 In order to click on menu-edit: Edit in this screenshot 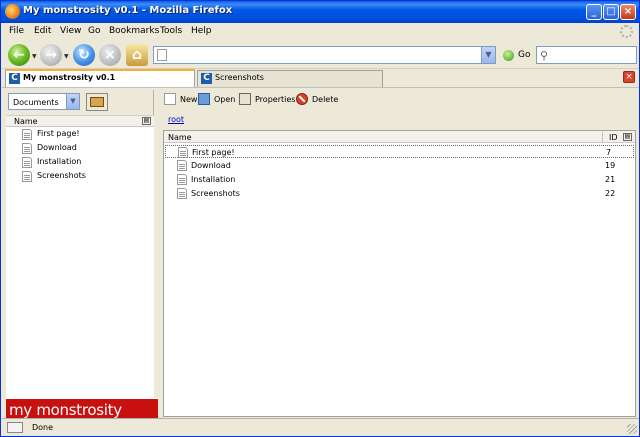, I will do `click(42, 31)`.